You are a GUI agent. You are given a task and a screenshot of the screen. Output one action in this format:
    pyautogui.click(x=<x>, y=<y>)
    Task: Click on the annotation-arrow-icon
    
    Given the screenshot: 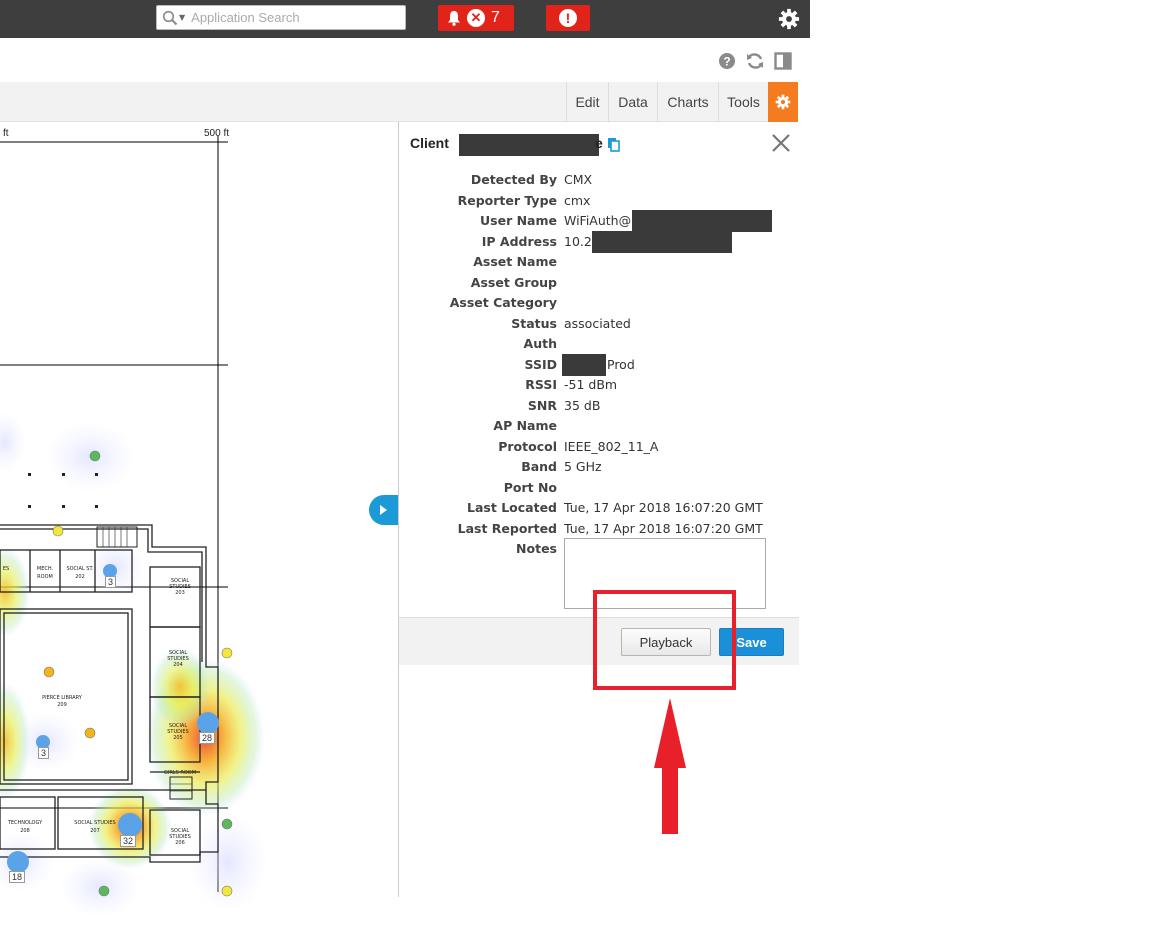 What is the action you would take?
    pyautogui.click(x=670, y=766)
    